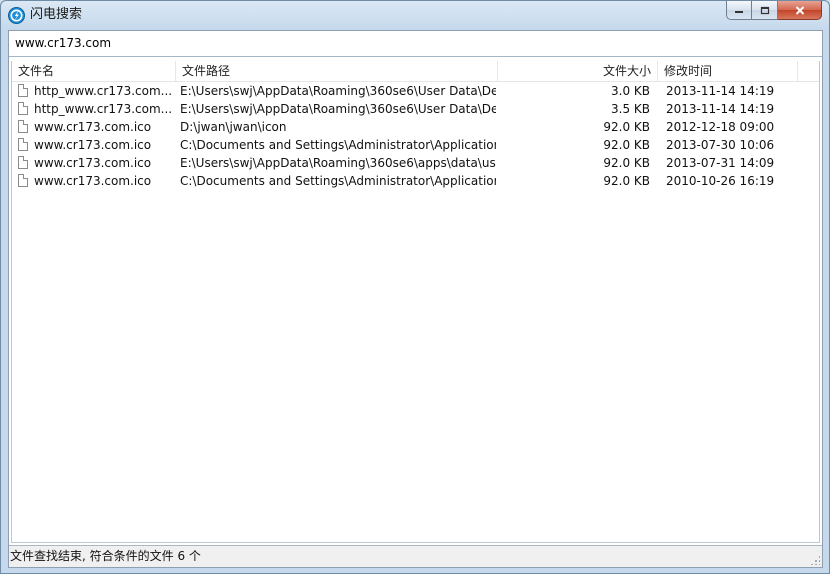  I want to click on search-input: www.cr173.com, so click(415, 44).